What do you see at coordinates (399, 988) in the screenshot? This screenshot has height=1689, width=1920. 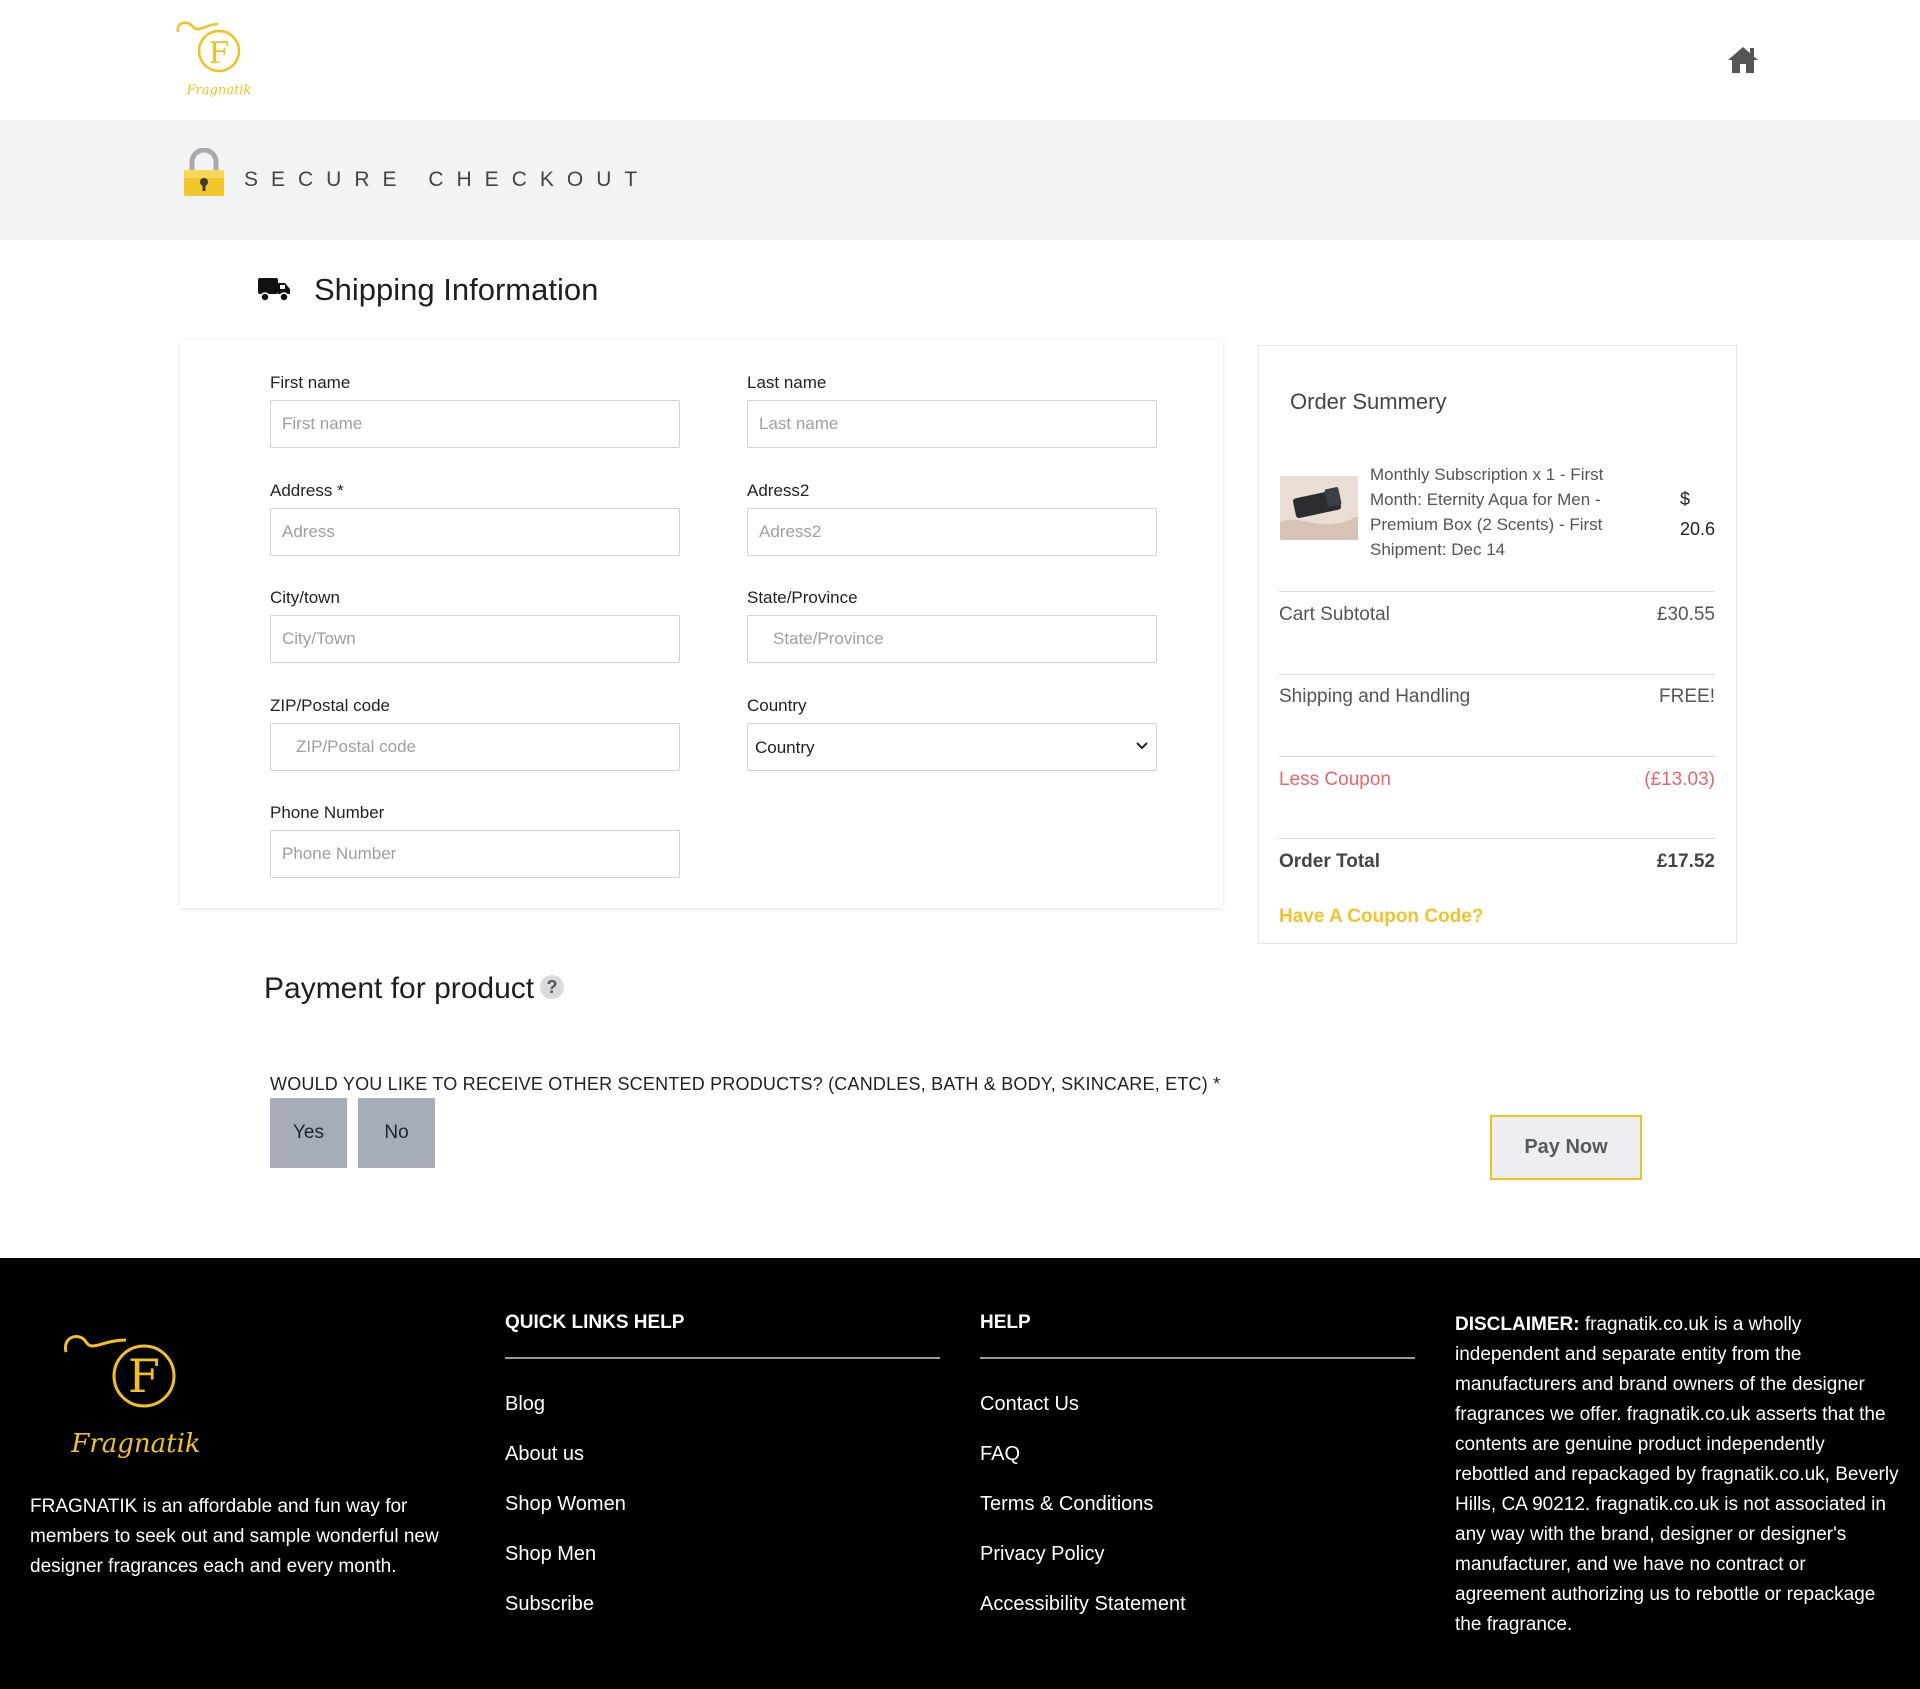 I see `payment-title: Payment for product` at bounding box center [399, 988].